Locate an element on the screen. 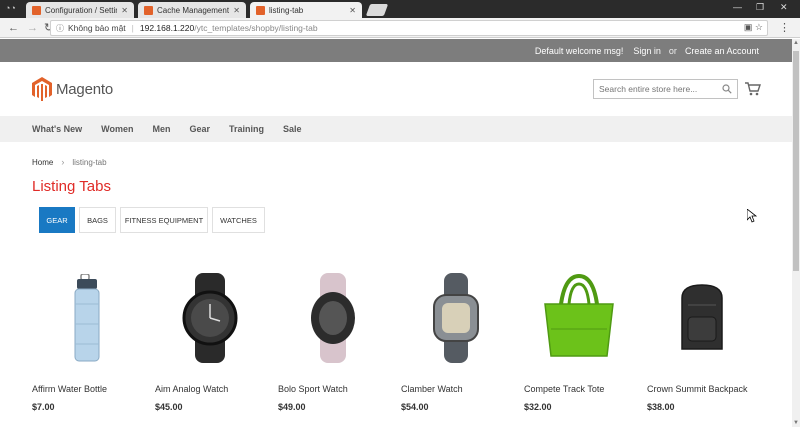  product-name: Crown Summit Backpack is located at coordinates (702, 389).